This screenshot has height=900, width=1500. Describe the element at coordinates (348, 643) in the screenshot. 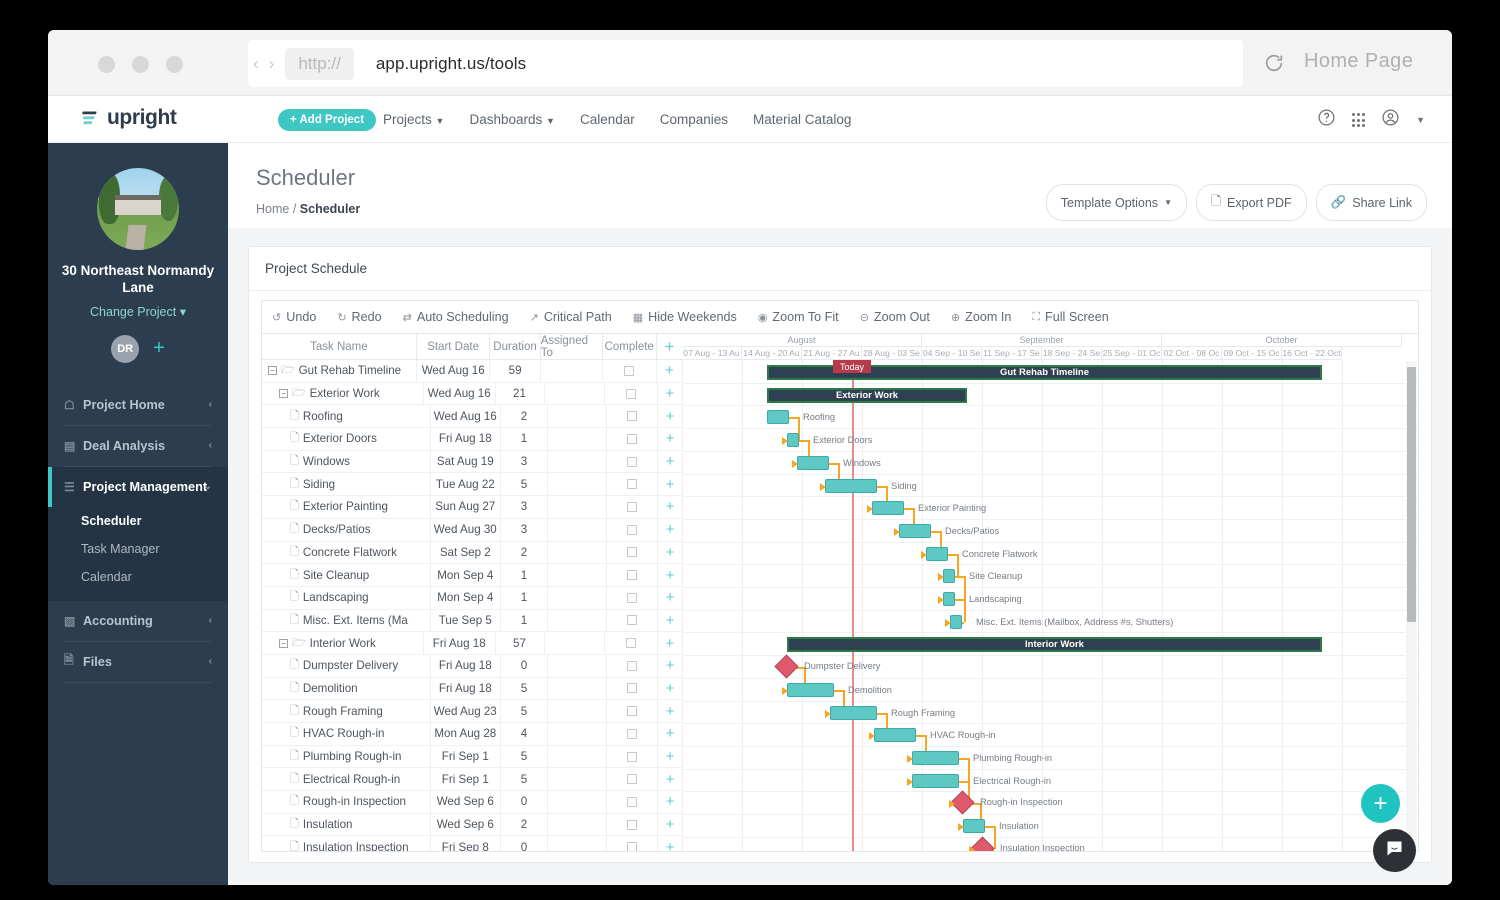

I see `cell-task-name: − 🗁 Interior Work` at that location.